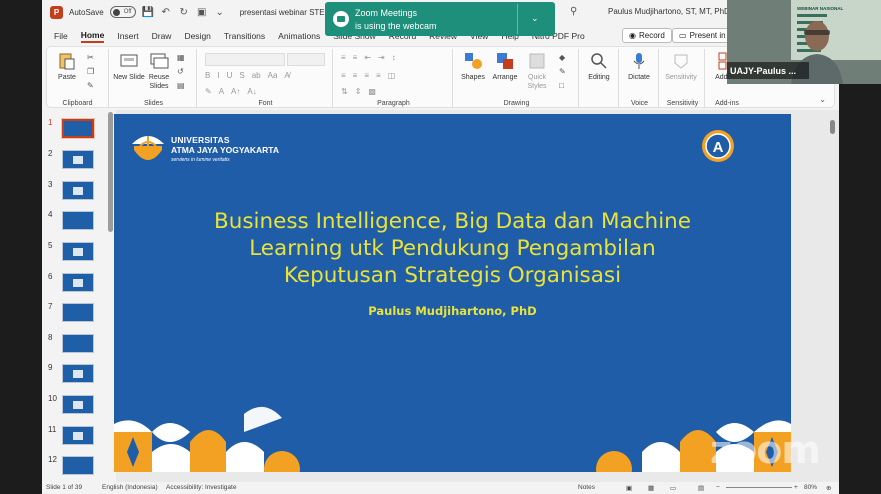 This screenshot has height=494, width=881. Describe the element at coordinates (392, 75) in the screenshot. I see `columns-icon: ◫` at that location.